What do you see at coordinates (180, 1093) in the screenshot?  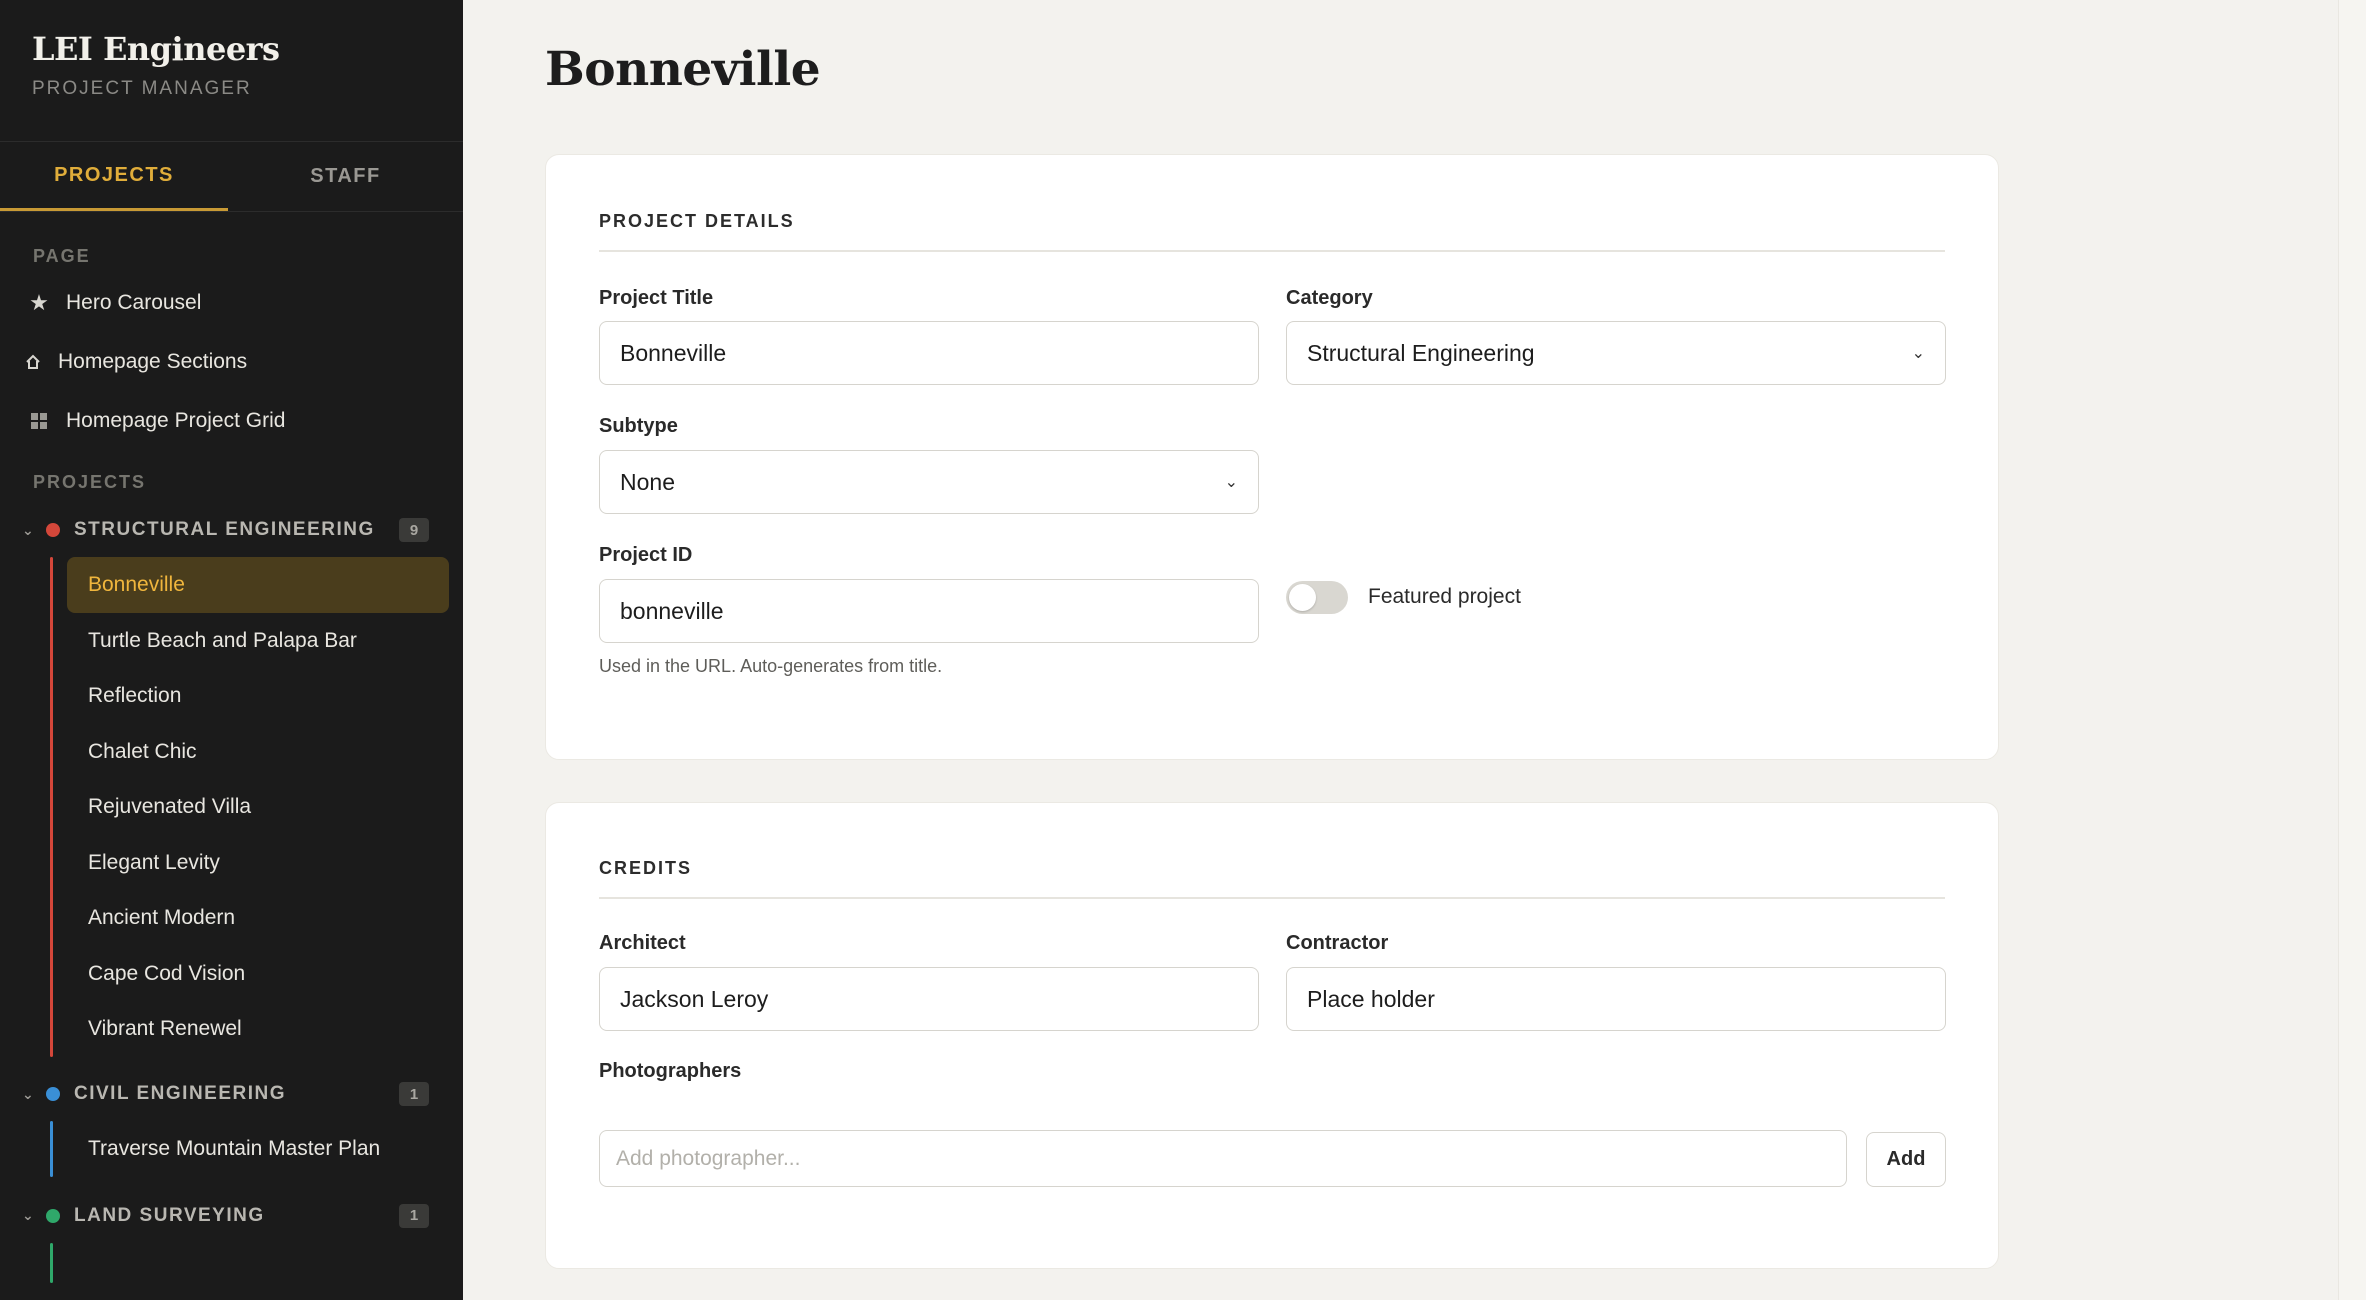 I see `group-label: CIVIL ENGINEERING` at bounding box center [180, 1093].